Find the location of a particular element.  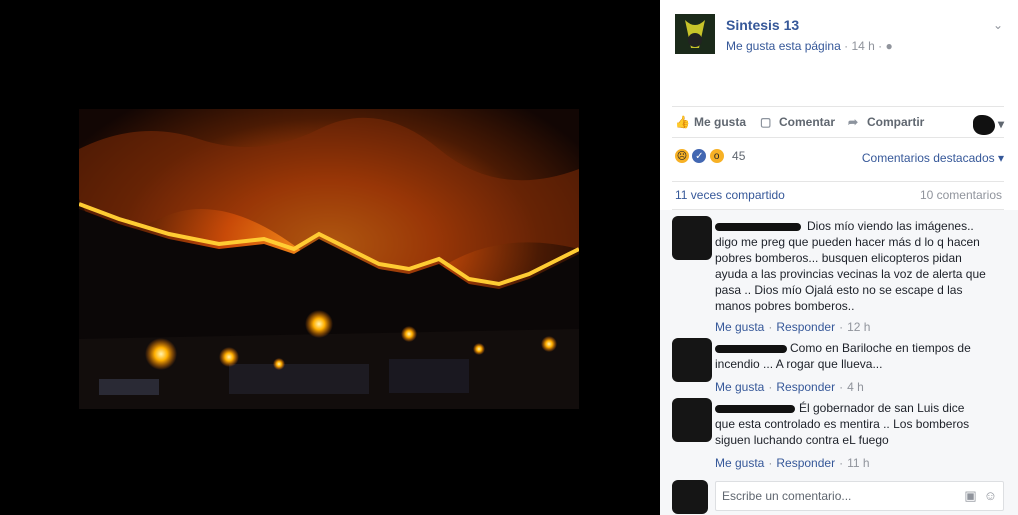

chevron-down-icon: ⌄ is located at coordinates (998, 25).